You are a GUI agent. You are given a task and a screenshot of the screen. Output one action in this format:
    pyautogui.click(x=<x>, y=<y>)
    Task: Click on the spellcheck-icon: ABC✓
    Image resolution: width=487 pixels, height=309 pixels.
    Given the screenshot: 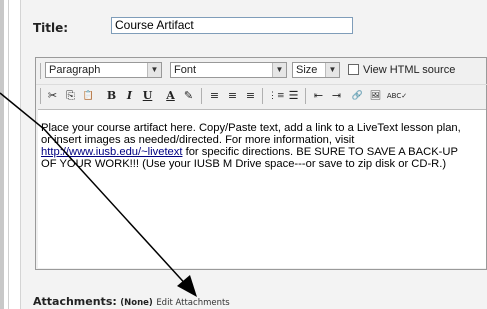 What is the action you would take?
    pyautogui.click(x=397, y=96)
    